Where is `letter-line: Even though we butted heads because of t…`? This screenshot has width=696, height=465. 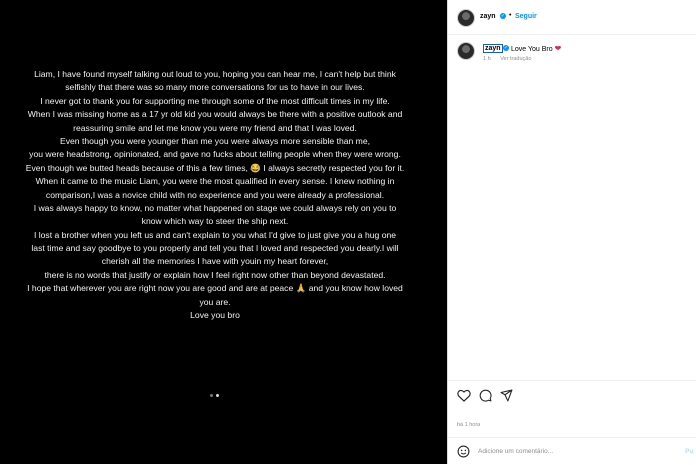
letter-line: Even though we butted heads because of t… is located at coordinates (215, 167).